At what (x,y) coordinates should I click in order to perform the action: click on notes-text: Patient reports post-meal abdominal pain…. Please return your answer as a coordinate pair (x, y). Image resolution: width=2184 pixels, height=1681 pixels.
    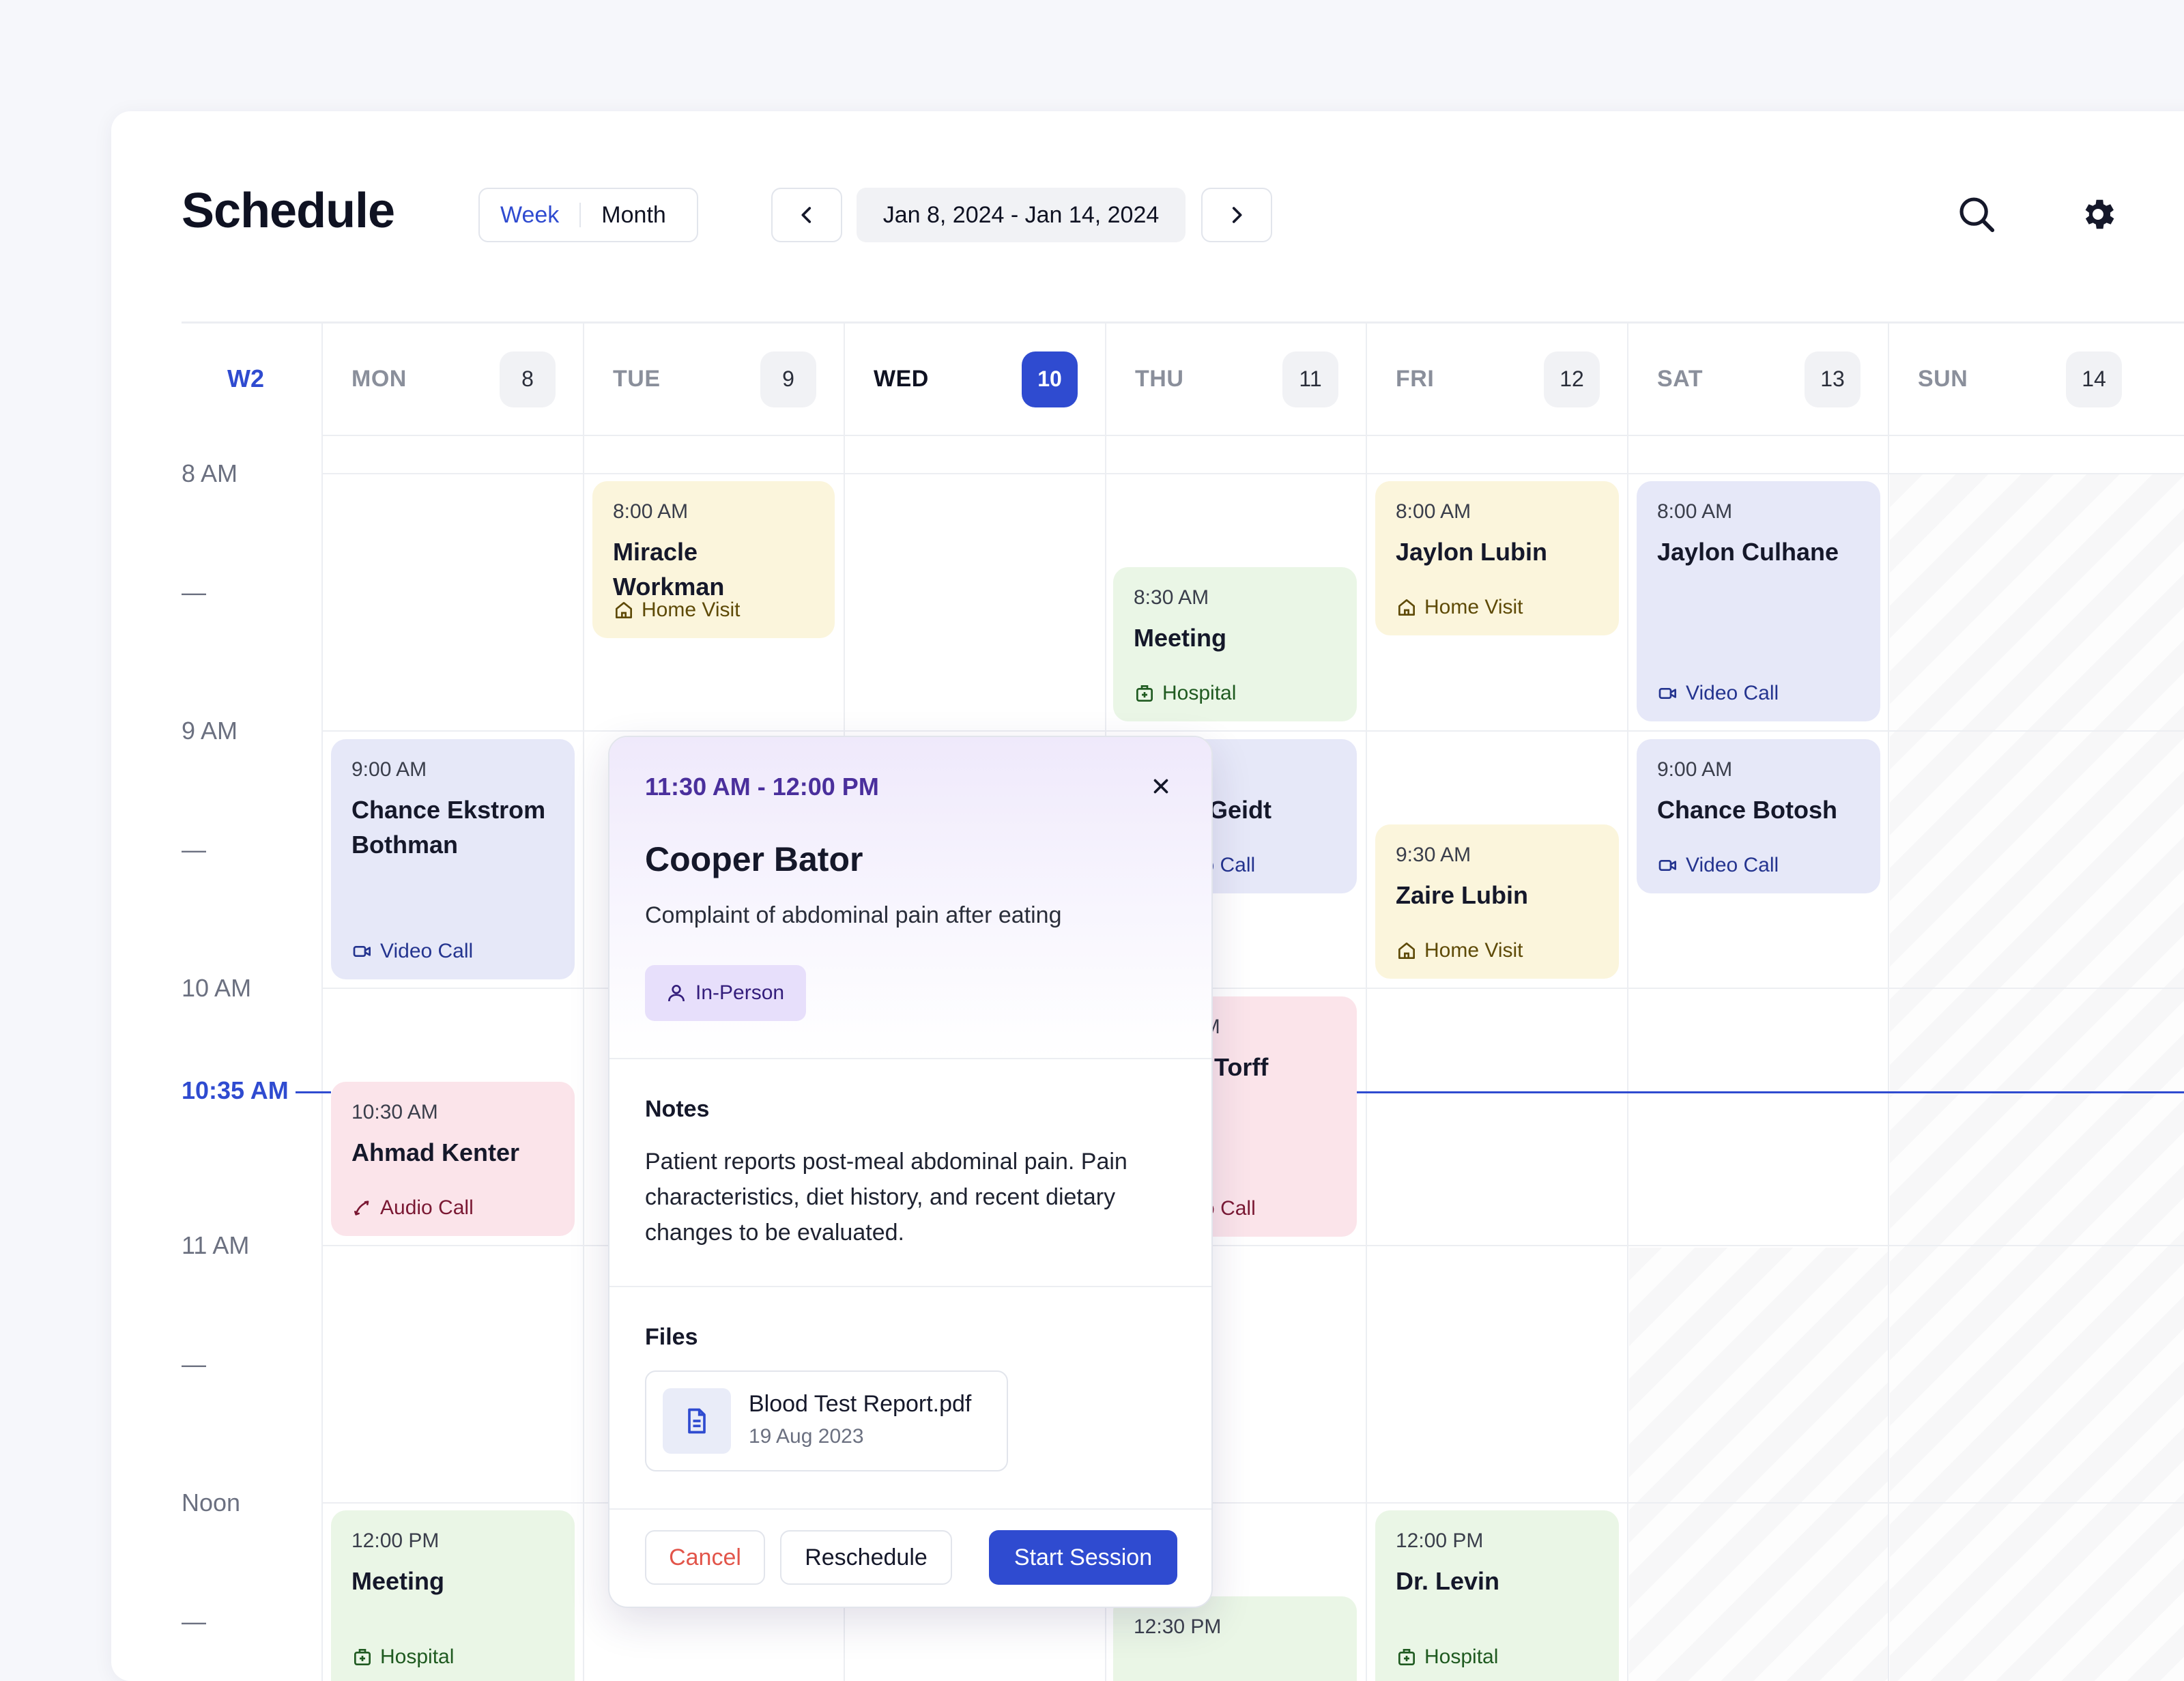
    Looking at the image, I should click on (886, 1198).